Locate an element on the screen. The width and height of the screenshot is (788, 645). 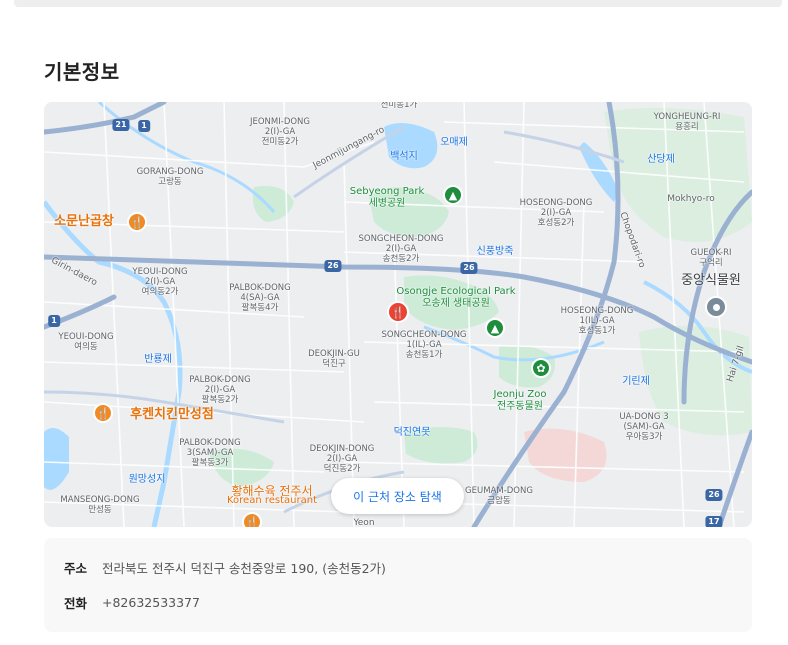
map-label-osongje-park: Osongje Ecological Park 오송제 생태공원 is located at coordinates (456, 297).